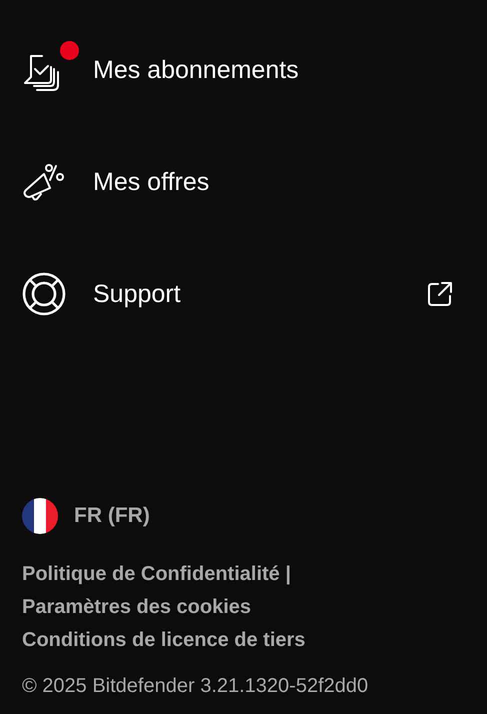 The height and width of the screenshot is (714, 487). I want to click on france-flag-icon, so click(40, 516).